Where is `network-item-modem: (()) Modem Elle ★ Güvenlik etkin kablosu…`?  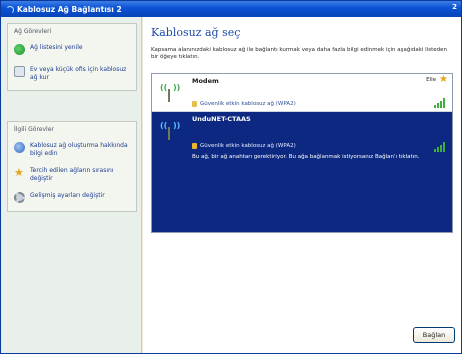
network-item-modem: (()) Modem Elle ★ Güvenlik etkin kablosu… is located at coordinates (302, 93).